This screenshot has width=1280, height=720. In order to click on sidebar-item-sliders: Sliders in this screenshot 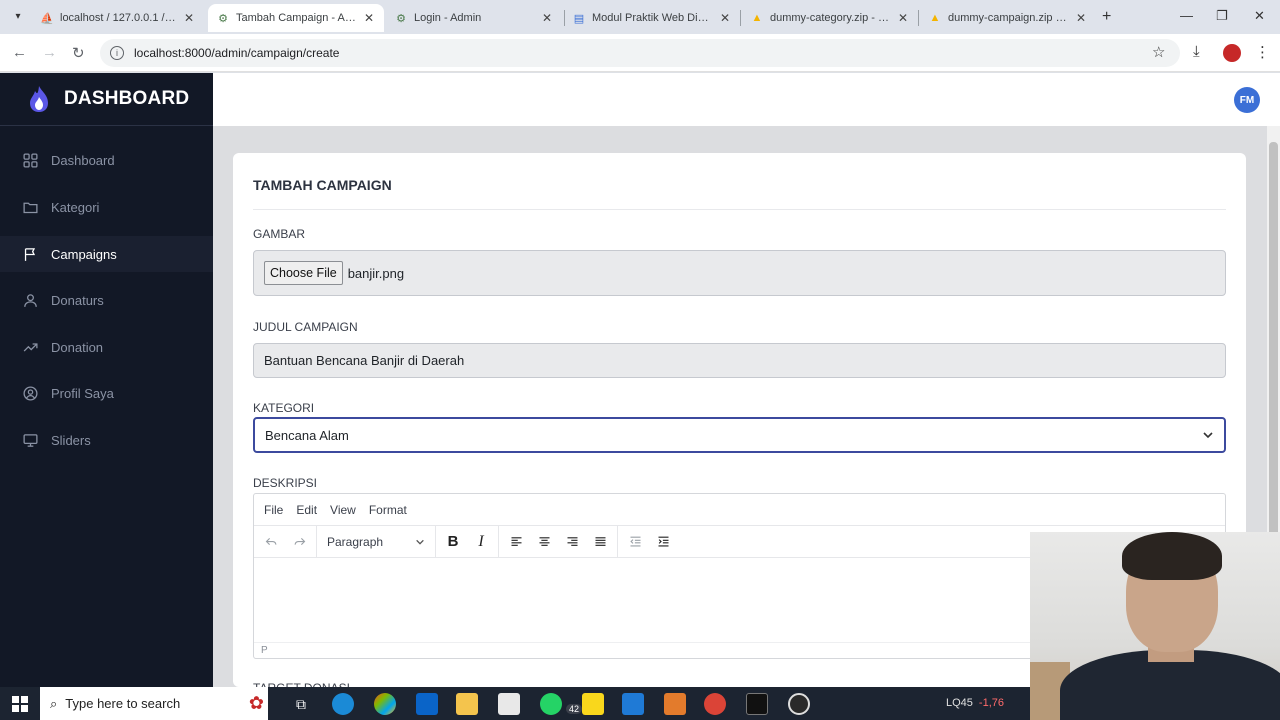, I will do `click(106, 440)`.